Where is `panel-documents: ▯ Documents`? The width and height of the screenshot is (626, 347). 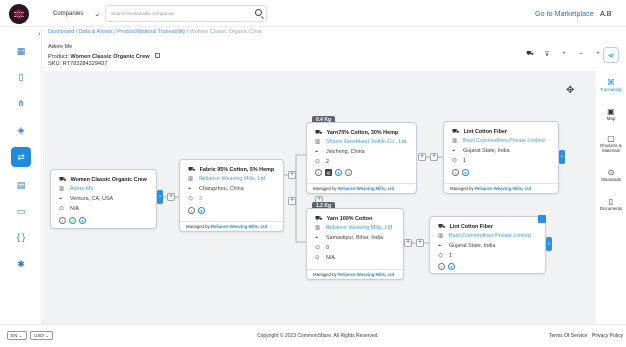
panel-documents: ▯ Documents is located at coordinates (611, 204).